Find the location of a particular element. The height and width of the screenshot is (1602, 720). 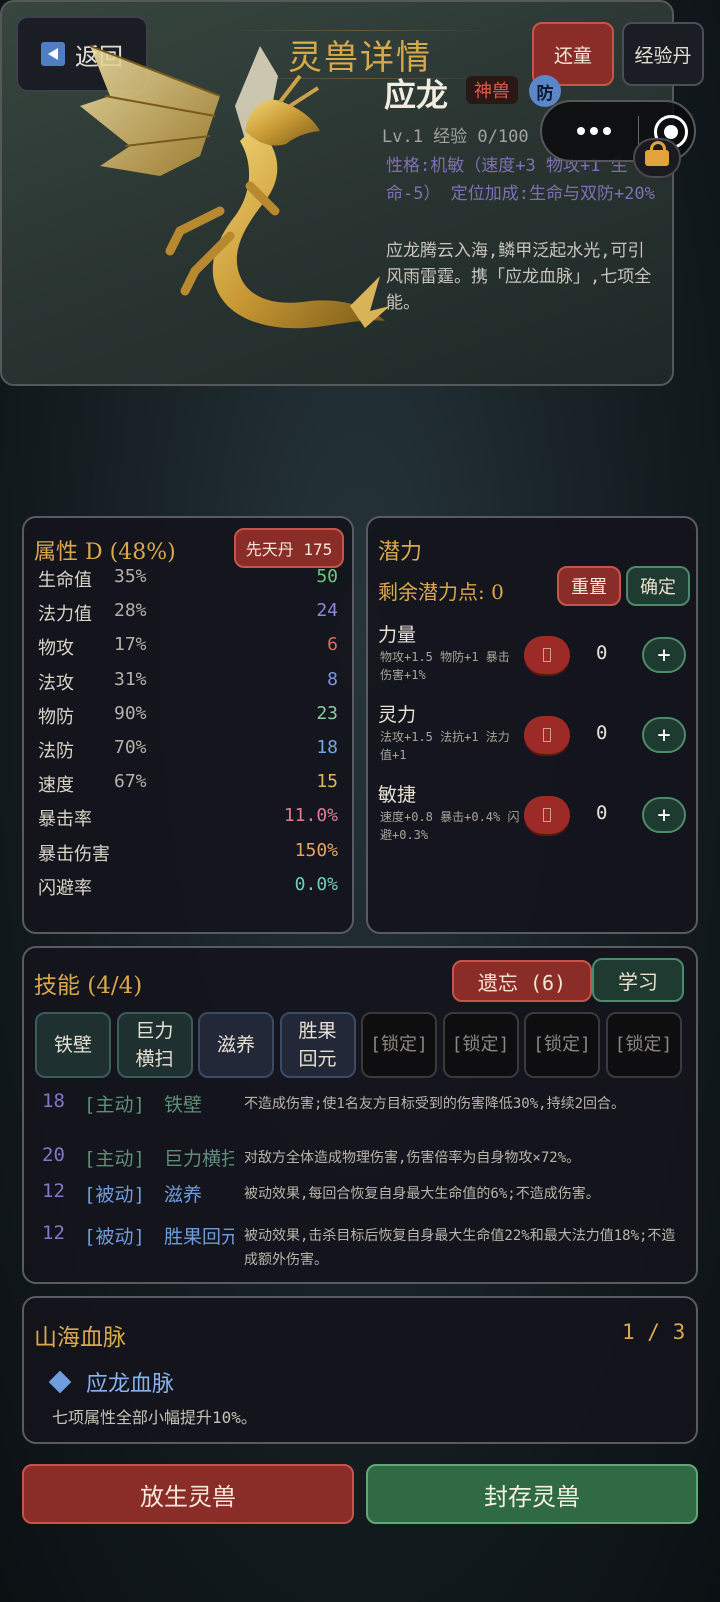

skill-slot-label: 巨力横扫 is located at coordinates (154, 1045).